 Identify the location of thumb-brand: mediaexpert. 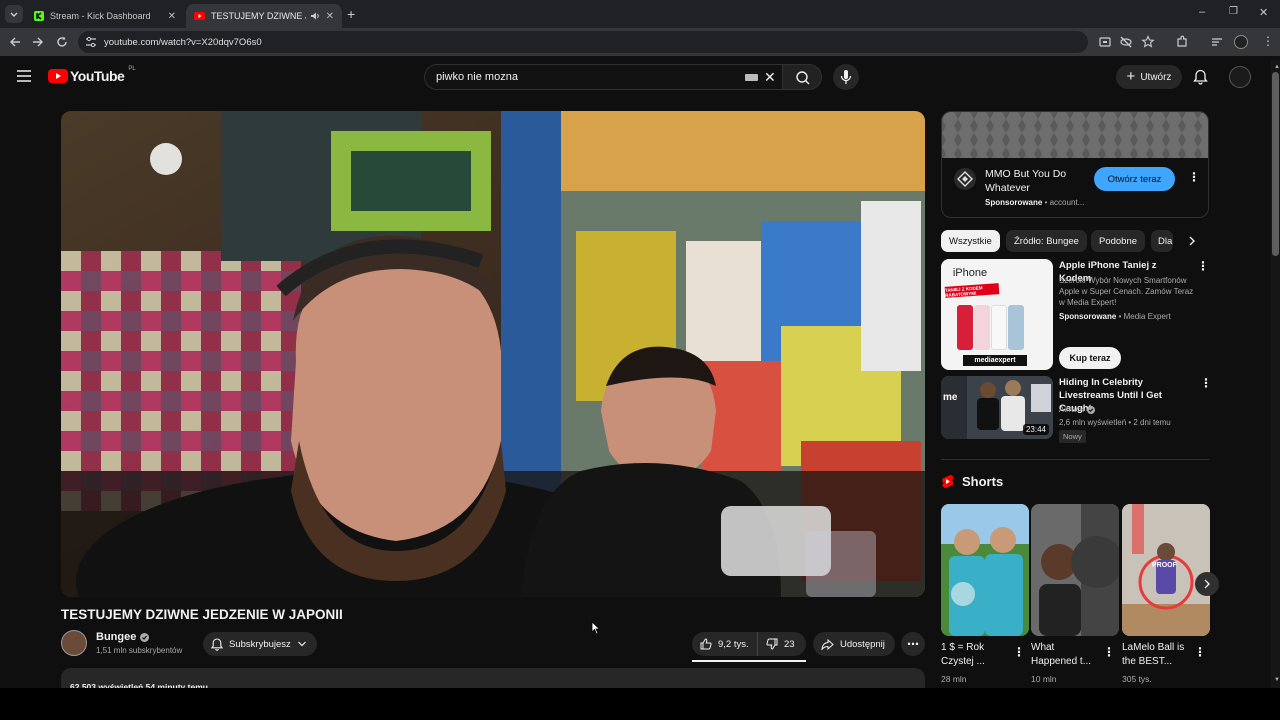
(995, 360).